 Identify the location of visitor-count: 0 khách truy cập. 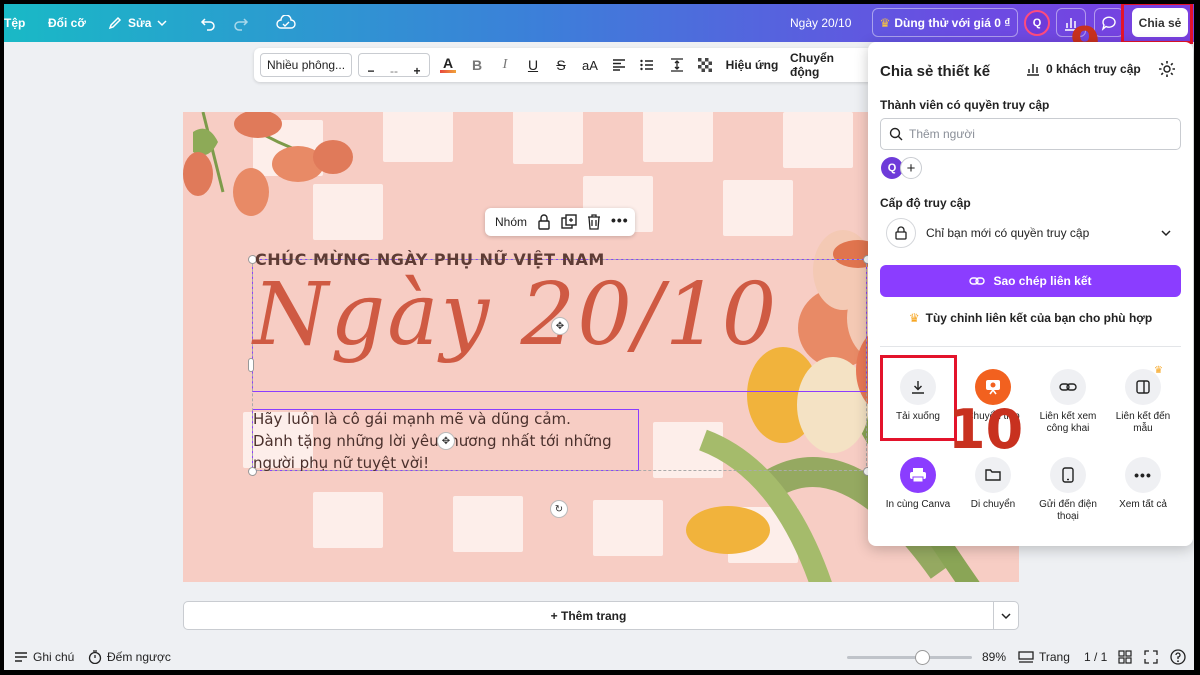
(1083, 69).